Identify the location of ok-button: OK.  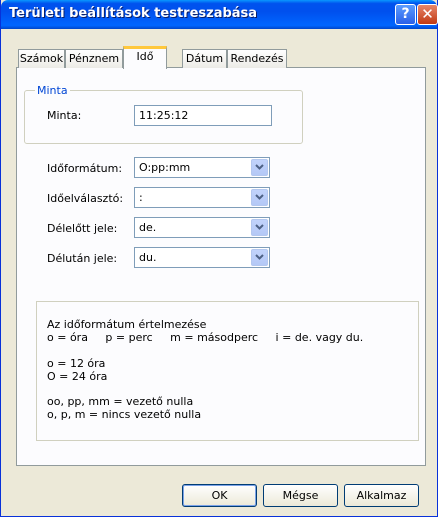
(219, 495).